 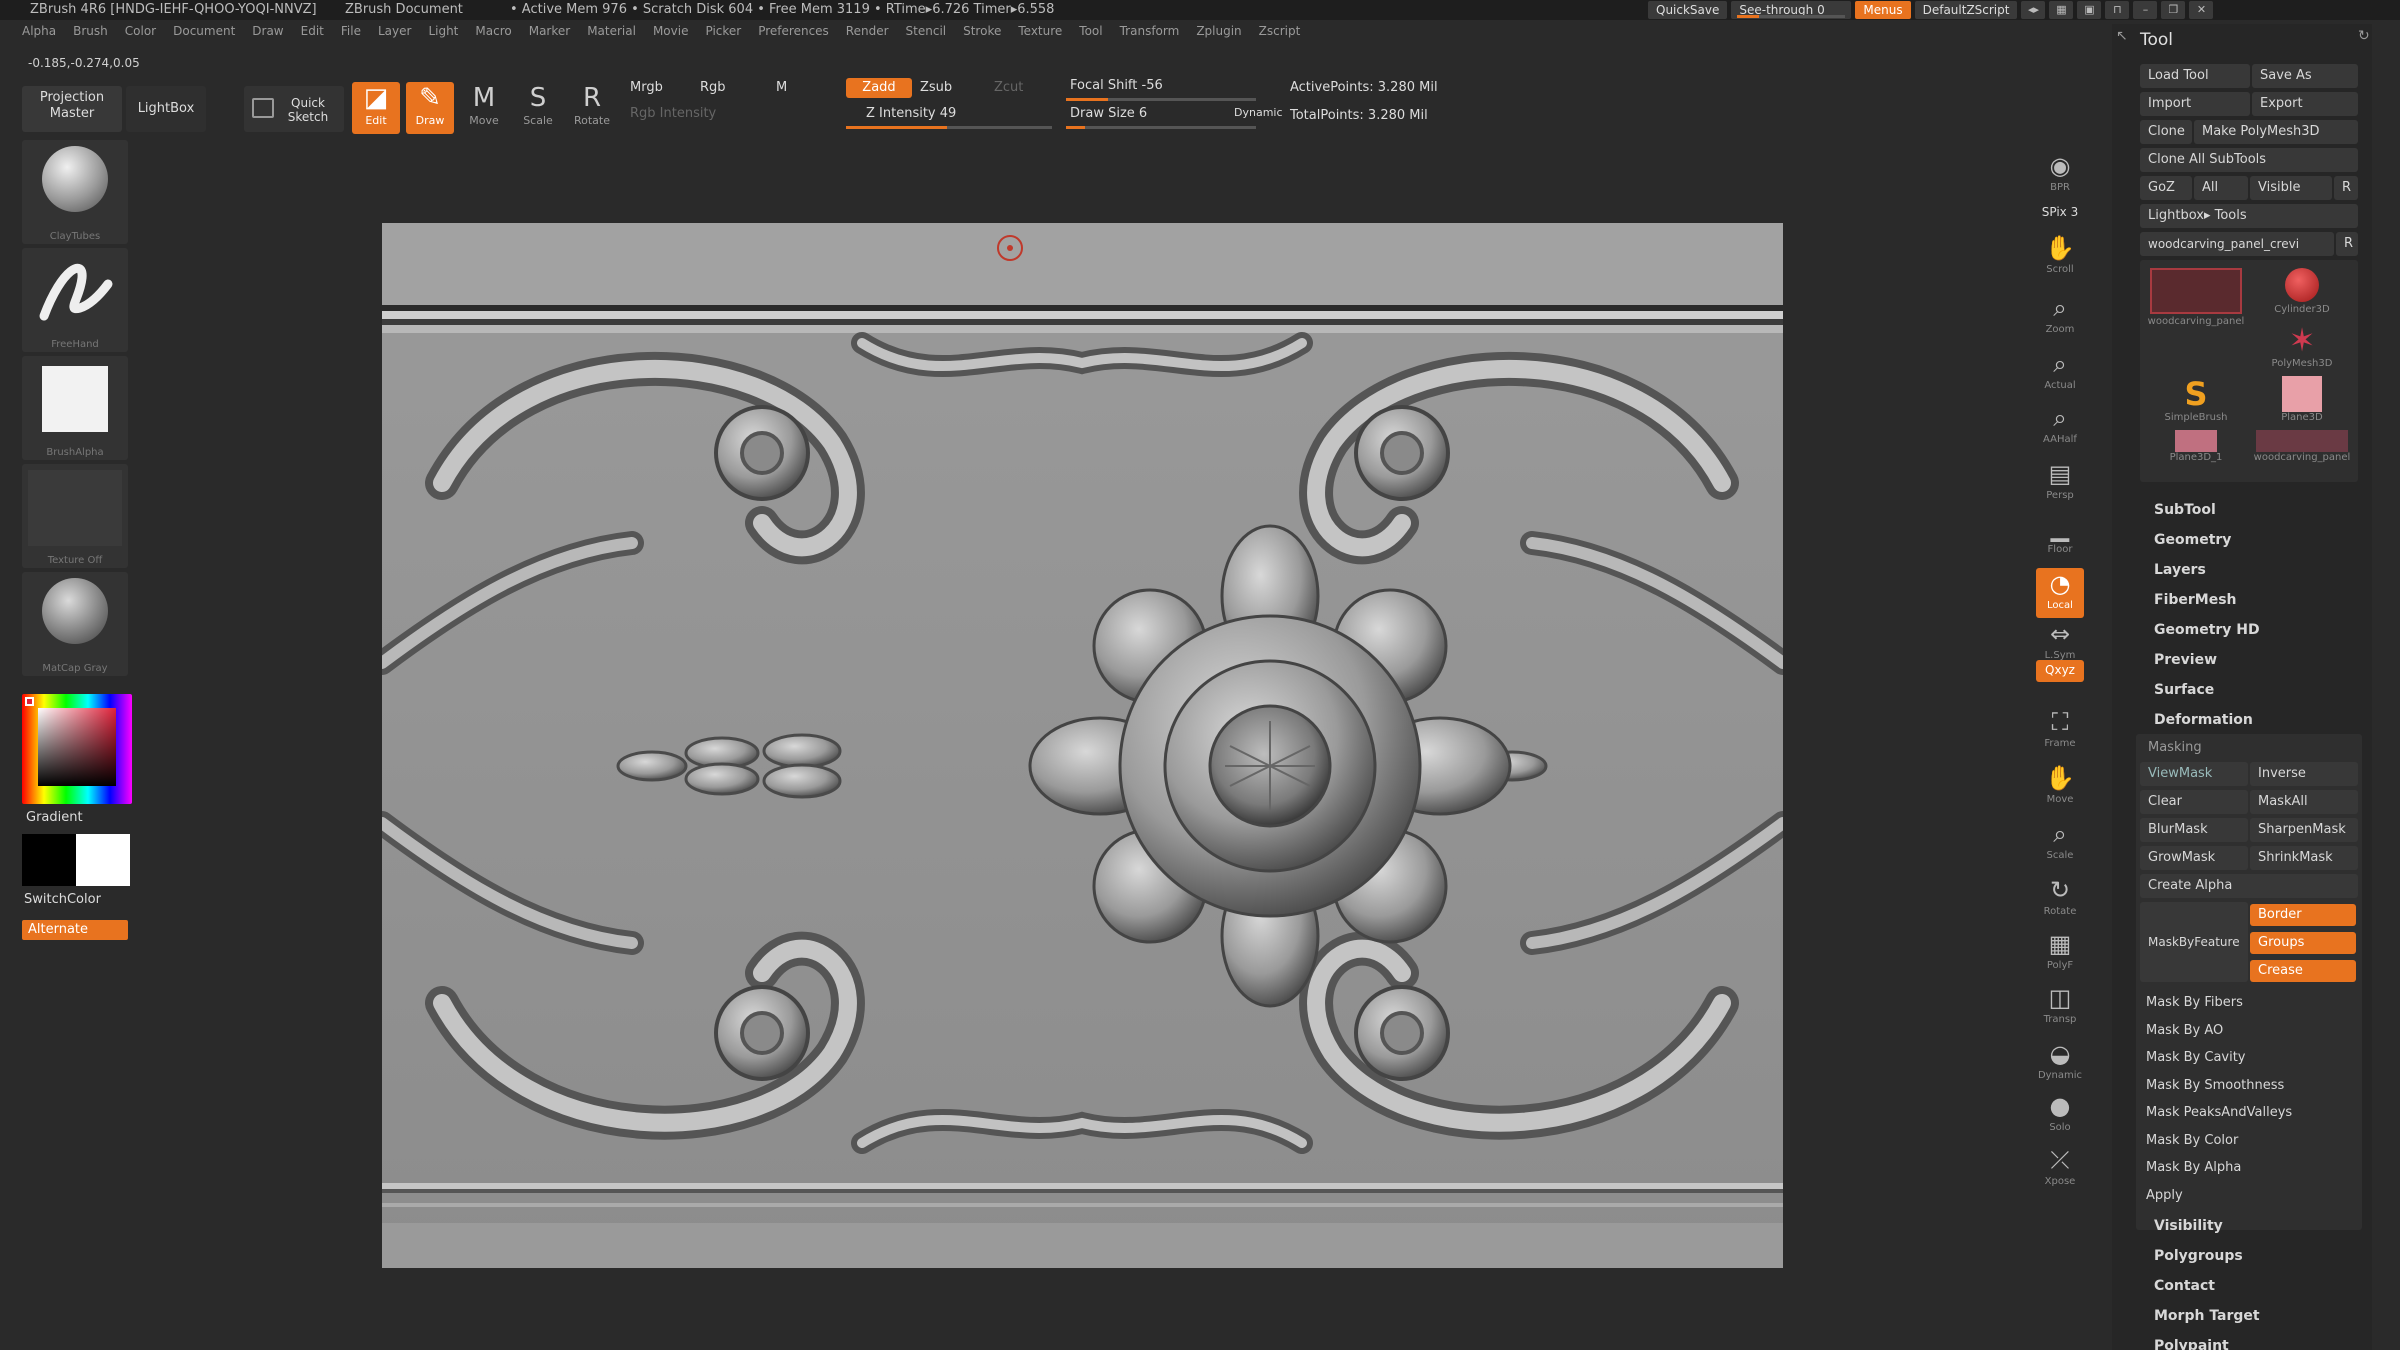 I want to click on quicksave-button: QuickSave, so click(x=1688, y=10).